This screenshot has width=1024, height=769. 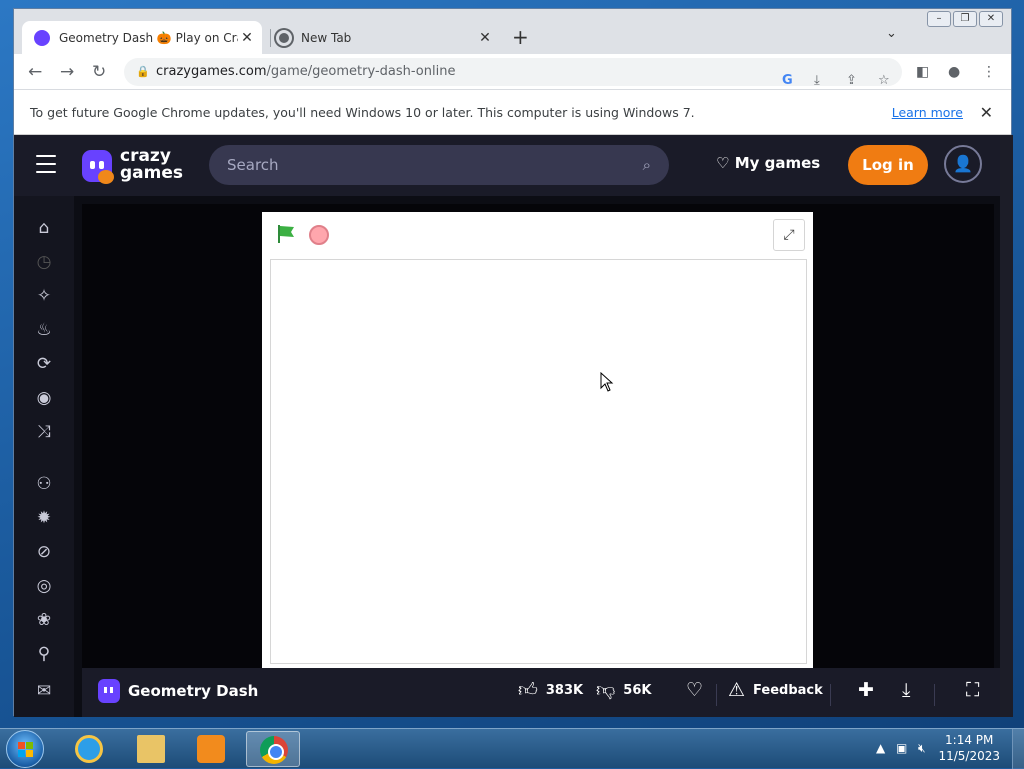 What do you see at coordinates (35, 72) in the screenshot?
I see `back-button: ←` at bounding box center [35, 72].